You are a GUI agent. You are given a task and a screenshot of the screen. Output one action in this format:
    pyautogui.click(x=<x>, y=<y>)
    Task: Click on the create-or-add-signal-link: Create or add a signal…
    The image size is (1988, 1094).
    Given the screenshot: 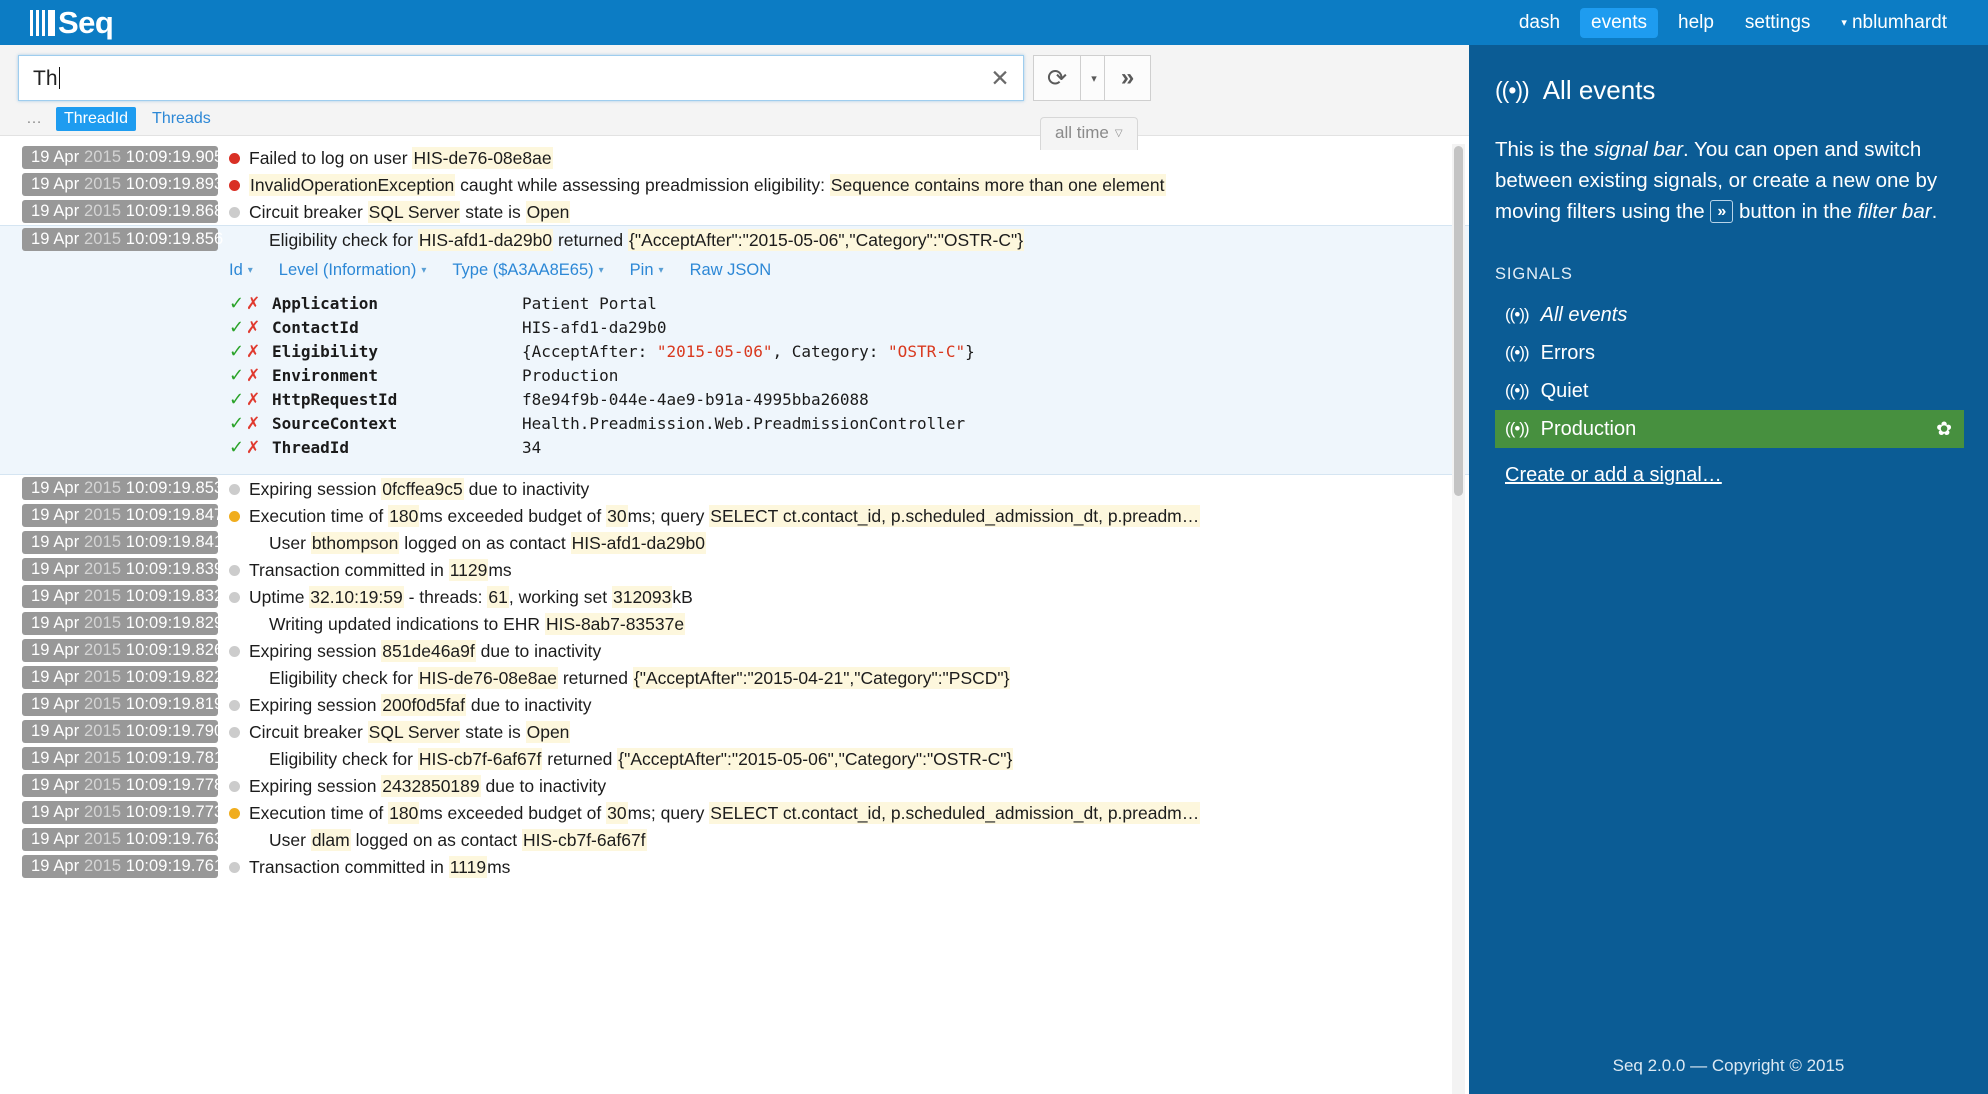 What is the action you would take?
    pyautogui.click(x=1613, y=475)
    